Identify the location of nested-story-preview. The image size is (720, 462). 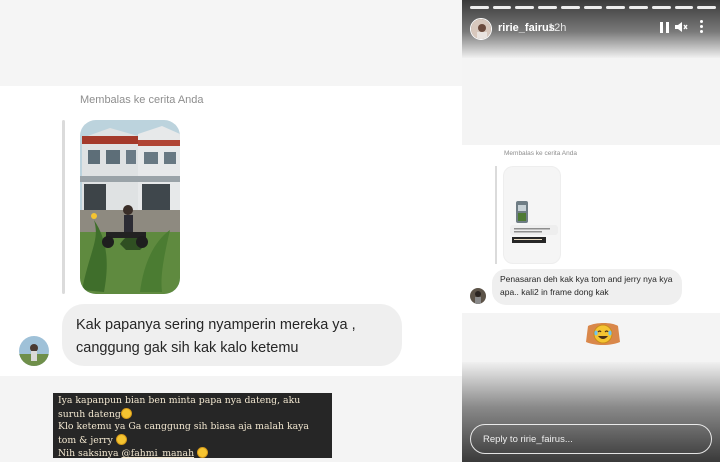
(532, 215).